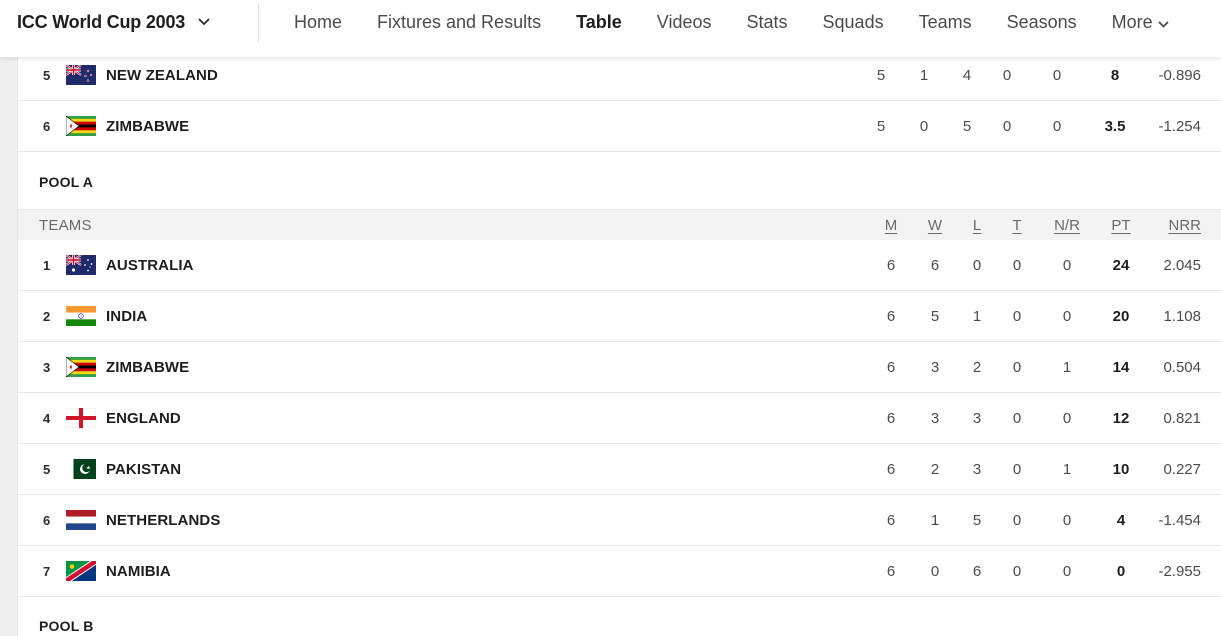 The width and height of the screenshot is (1221, 636). Describe the element at coordinates (619, 265) in the screenshot. I see `table-row: 1 AUSTRALIA 6 6 0 0 0 24 2.045` at that location.